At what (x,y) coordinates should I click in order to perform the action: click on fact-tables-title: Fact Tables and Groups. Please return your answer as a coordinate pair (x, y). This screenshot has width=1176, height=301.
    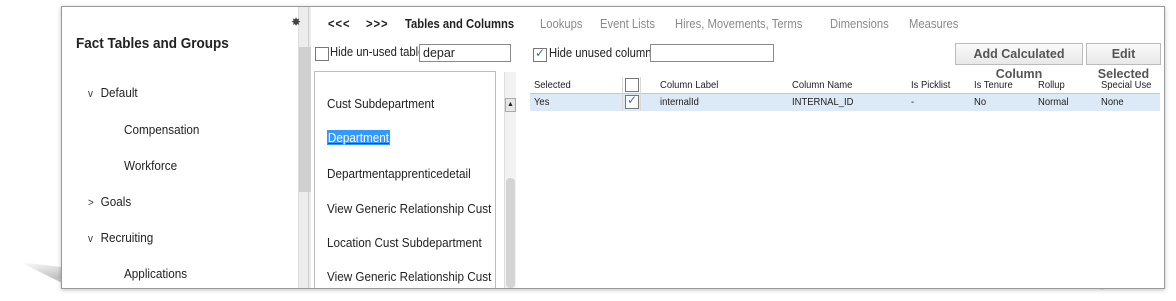
    Looking at the image, I should click on (152, 43).